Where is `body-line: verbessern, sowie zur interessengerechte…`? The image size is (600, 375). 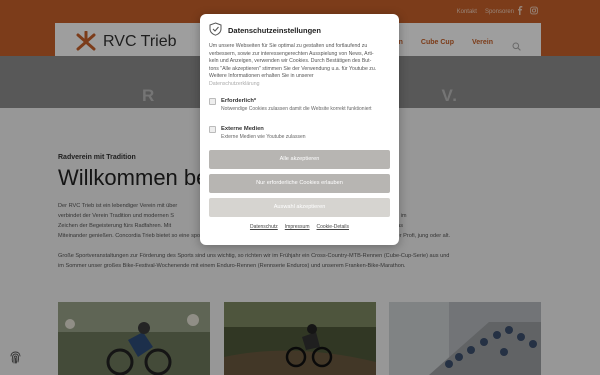
body-line: verbessern, sowie zur interessengerechte… is located at coordinates (291, 53).